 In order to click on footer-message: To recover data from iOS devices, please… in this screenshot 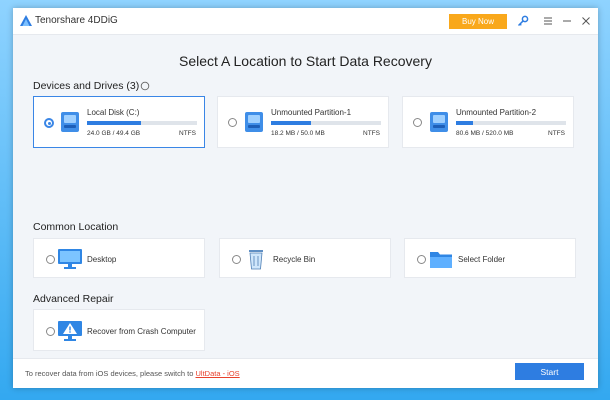, I will do `click(110, 373)`.